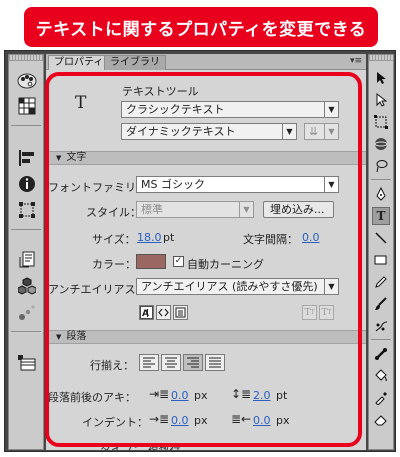 This screenshot has height=457, width=400. Describe the element at coordinates (180, 312) in the screenshot. I see `text-border-icon` at that location.